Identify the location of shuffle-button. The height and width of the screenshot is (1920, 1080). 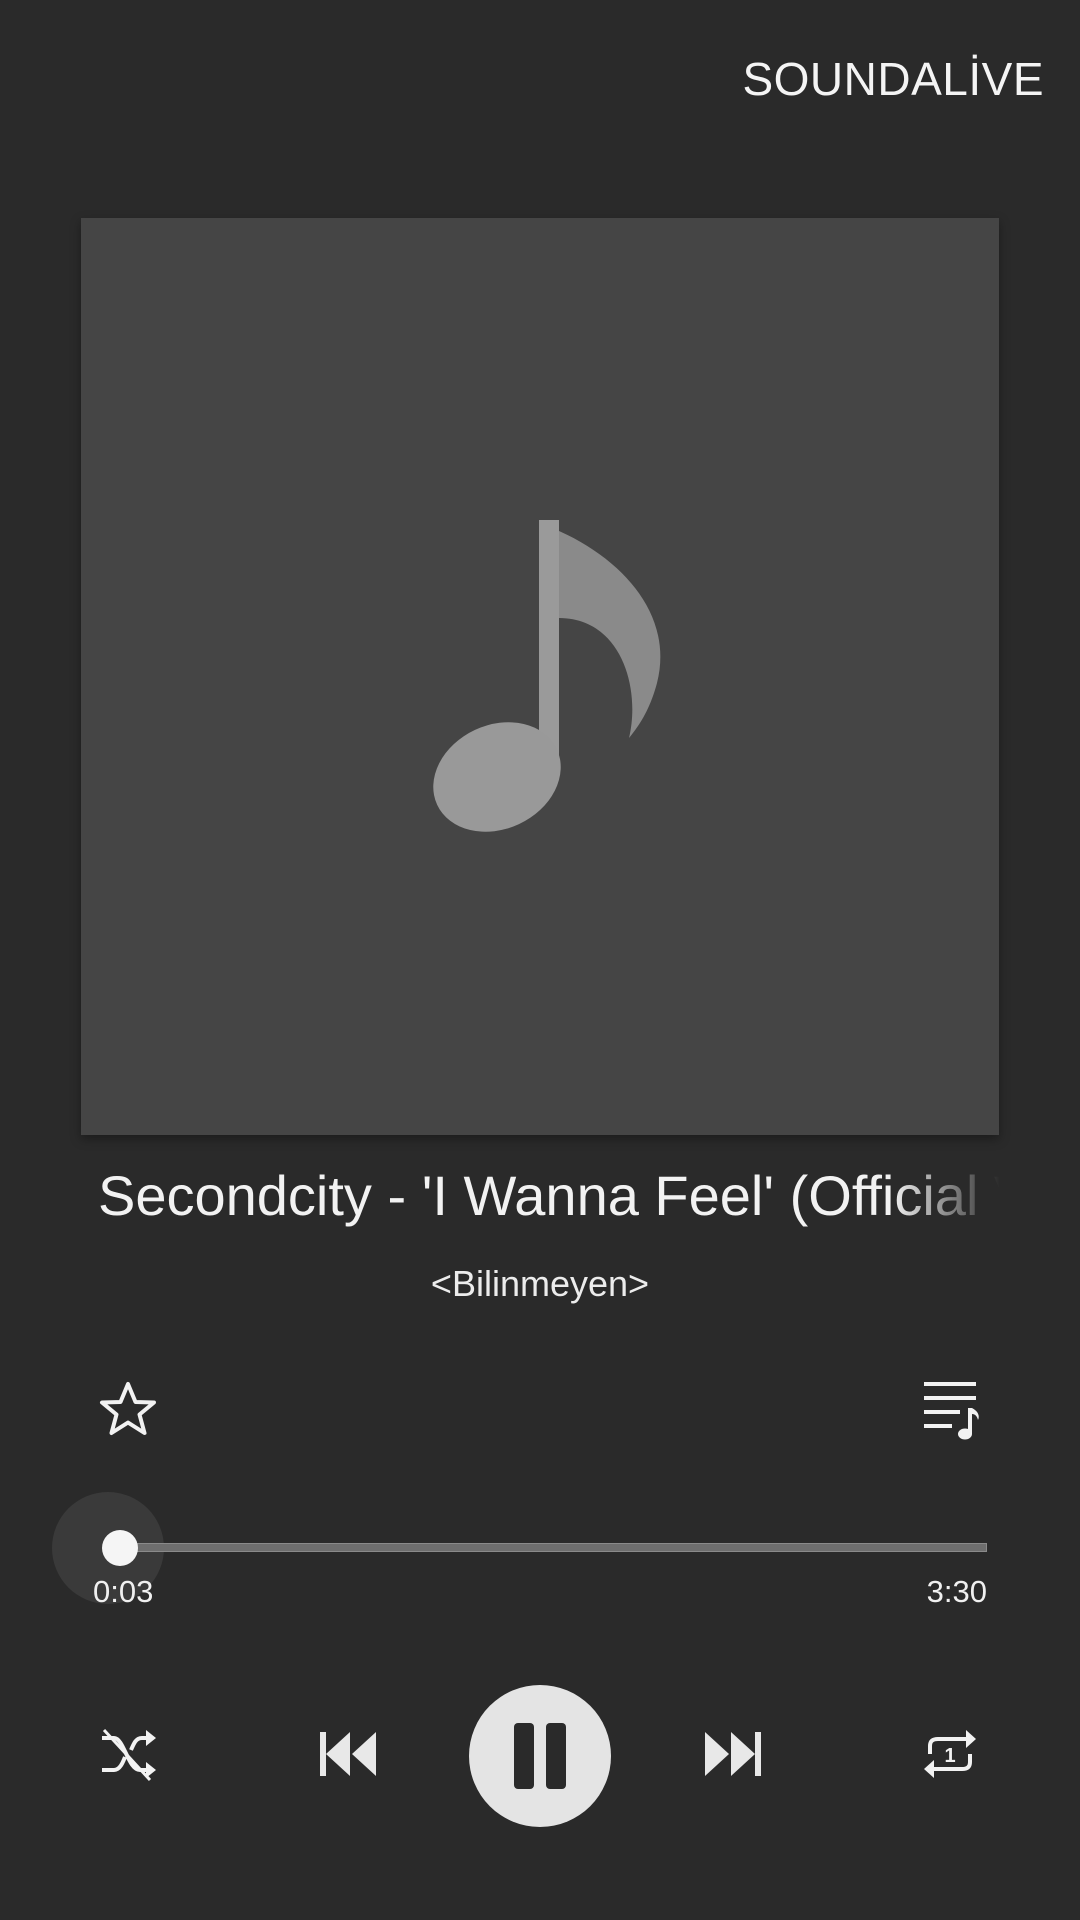
(128, 1754).